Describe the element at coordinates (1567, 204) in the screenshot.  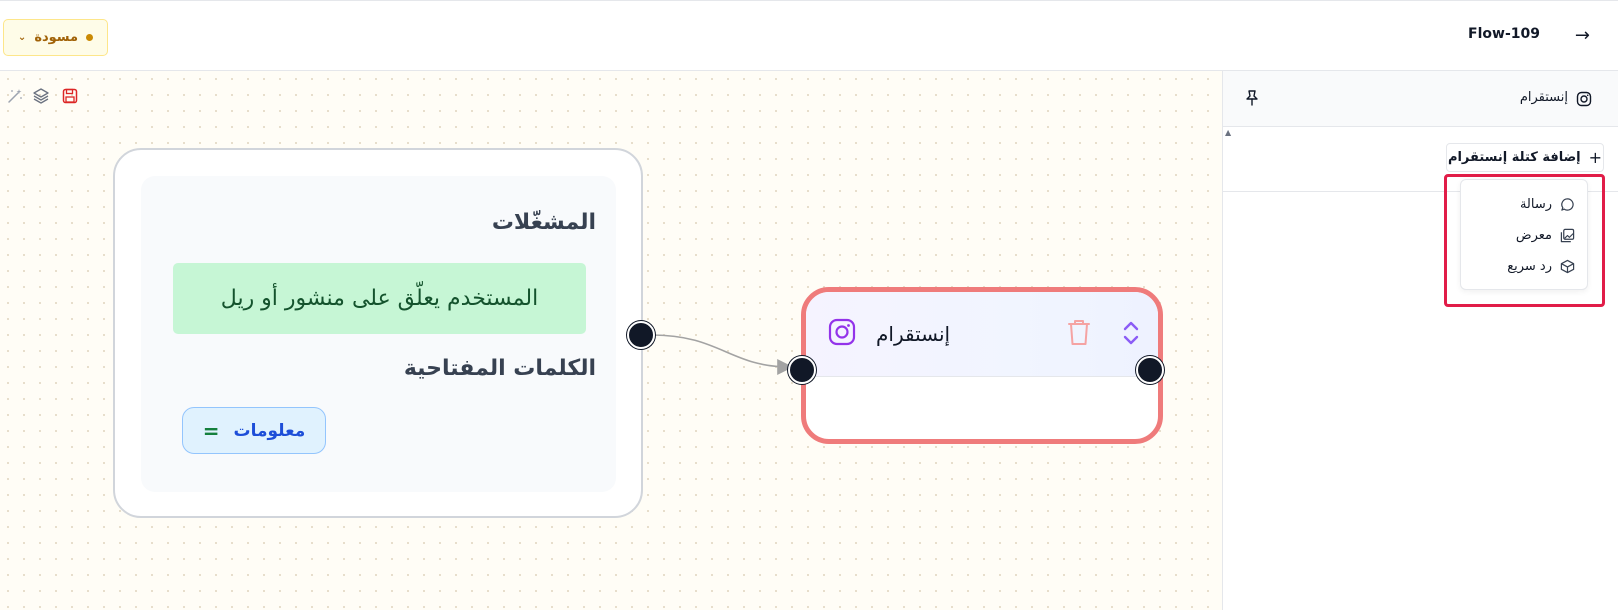
I see `message-circle-icon` at that location.